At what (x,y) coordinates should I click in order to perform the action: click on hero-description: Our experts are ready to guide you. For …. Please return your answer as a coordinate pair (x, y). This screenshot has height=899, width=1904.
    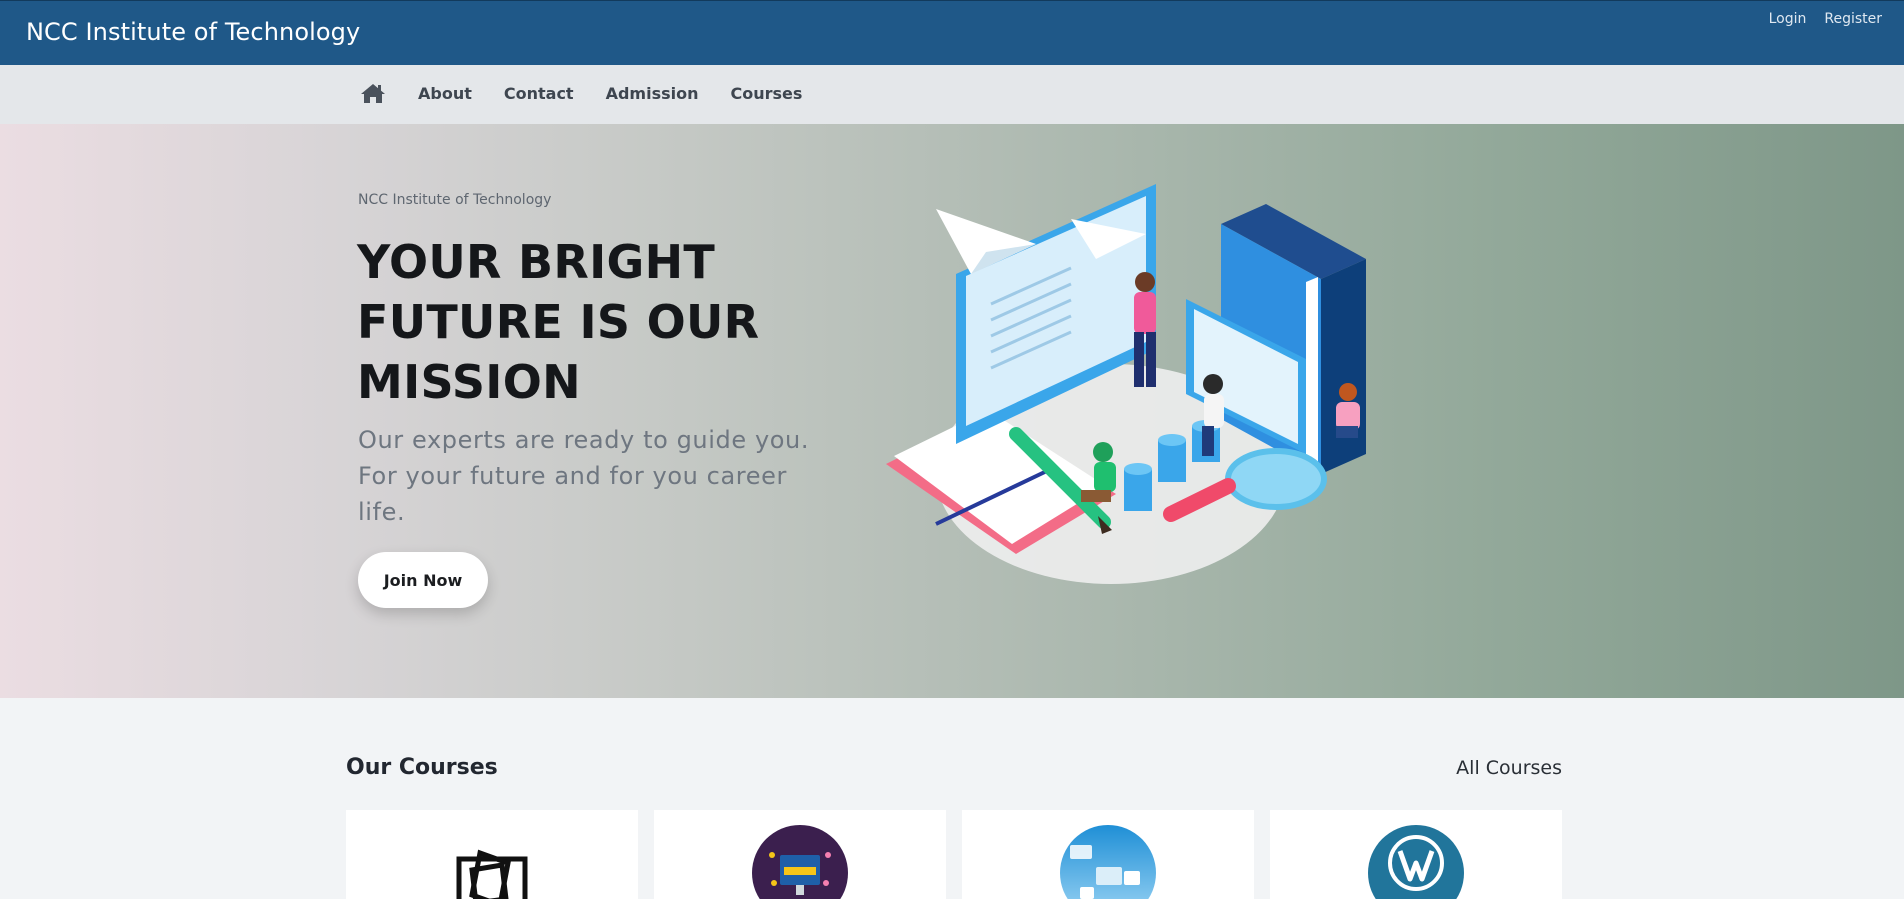
    Looking at the image, I should click on (584, 476).